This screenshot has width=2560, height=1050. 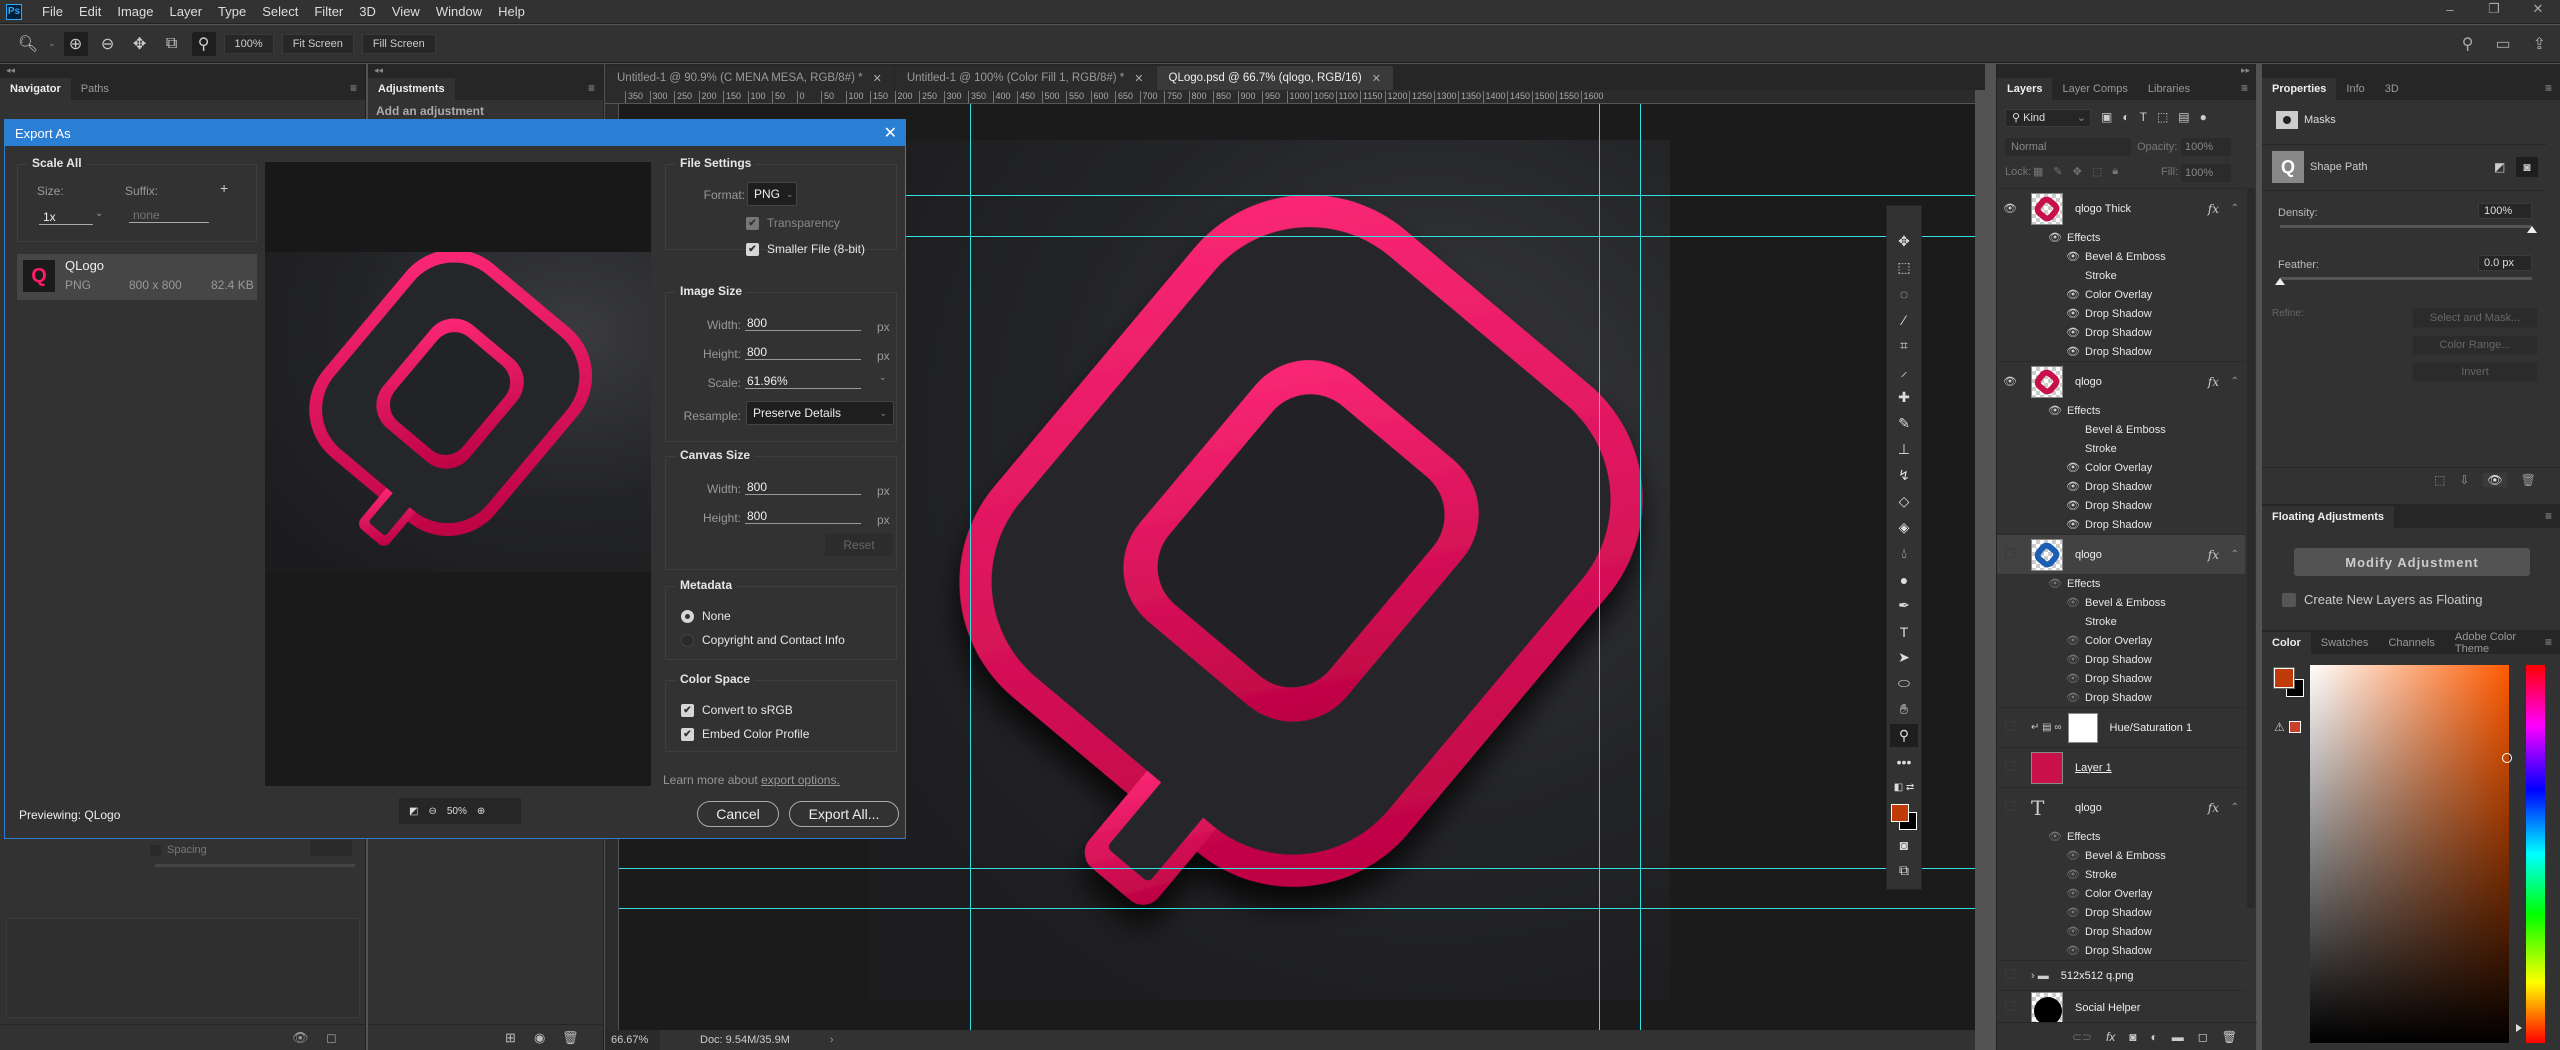 I want to click on out-of-gamut-warning-icon: ⚠, so click(x=2279, y=727).